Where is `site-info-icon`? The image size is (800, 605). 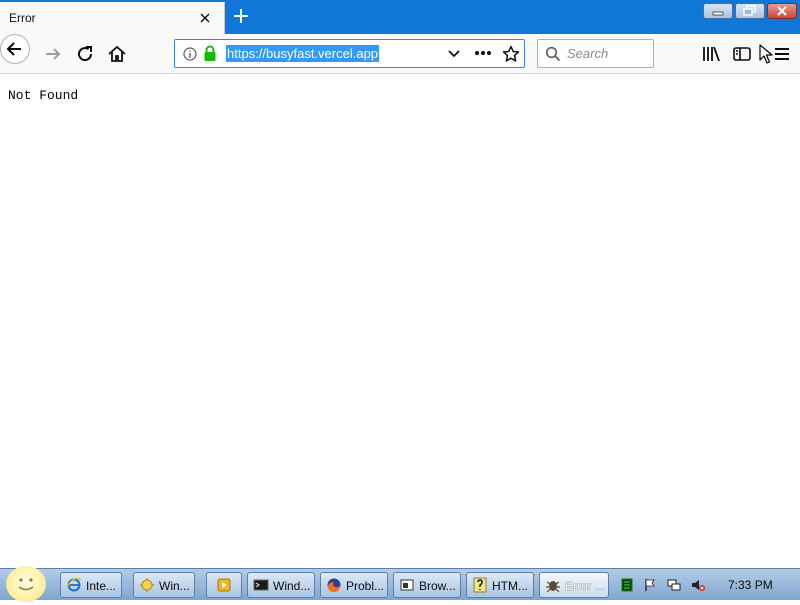 site-info-icon is located at coordinates (190, 54).